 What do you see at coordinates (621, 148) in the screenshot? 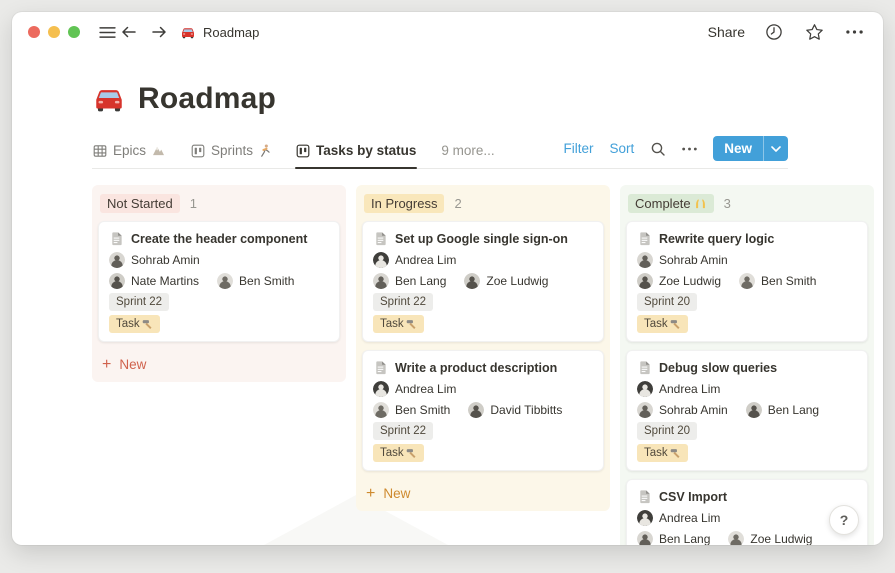
I see `sort-button: Sort` at bounding box center [621, 148].